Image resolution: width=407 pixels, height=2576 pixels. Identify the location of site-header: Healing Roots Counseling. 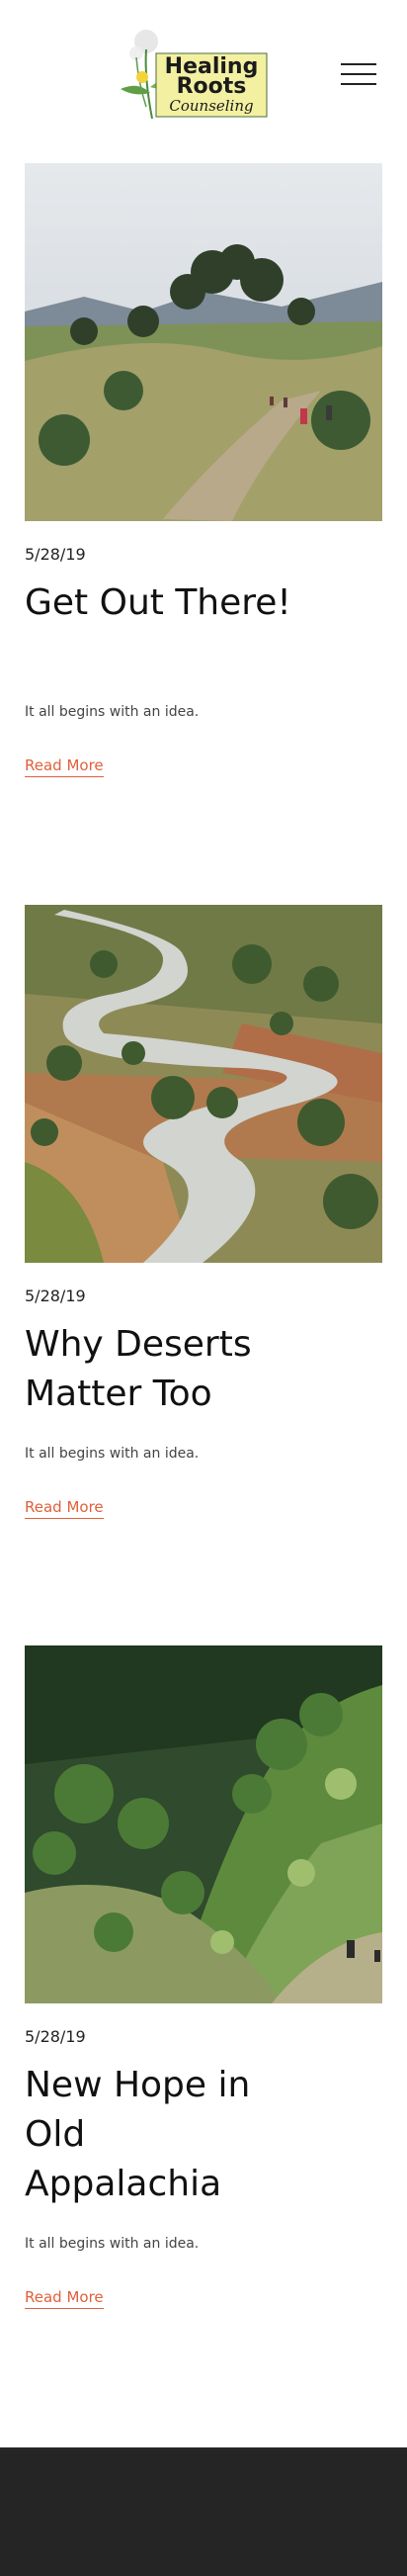
(203, 69).